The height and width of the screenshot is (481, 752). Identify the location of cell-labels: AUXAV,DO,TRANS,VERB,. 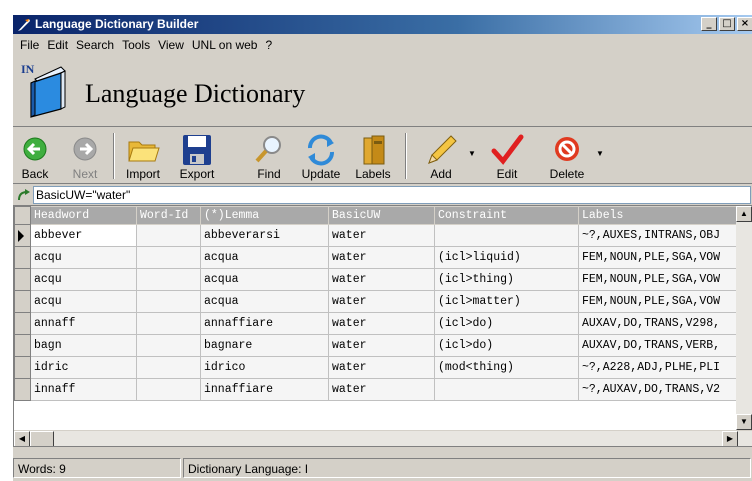
(658, 345).